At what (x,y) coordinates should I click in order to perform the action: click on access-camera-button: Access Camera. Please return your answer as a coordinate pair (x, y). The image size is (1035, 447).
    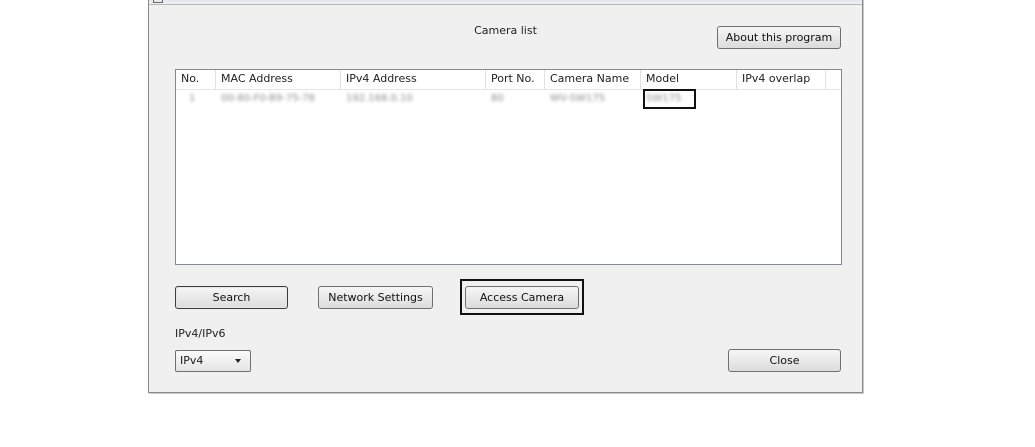
    Looking at the image, I should click on (522, 297).